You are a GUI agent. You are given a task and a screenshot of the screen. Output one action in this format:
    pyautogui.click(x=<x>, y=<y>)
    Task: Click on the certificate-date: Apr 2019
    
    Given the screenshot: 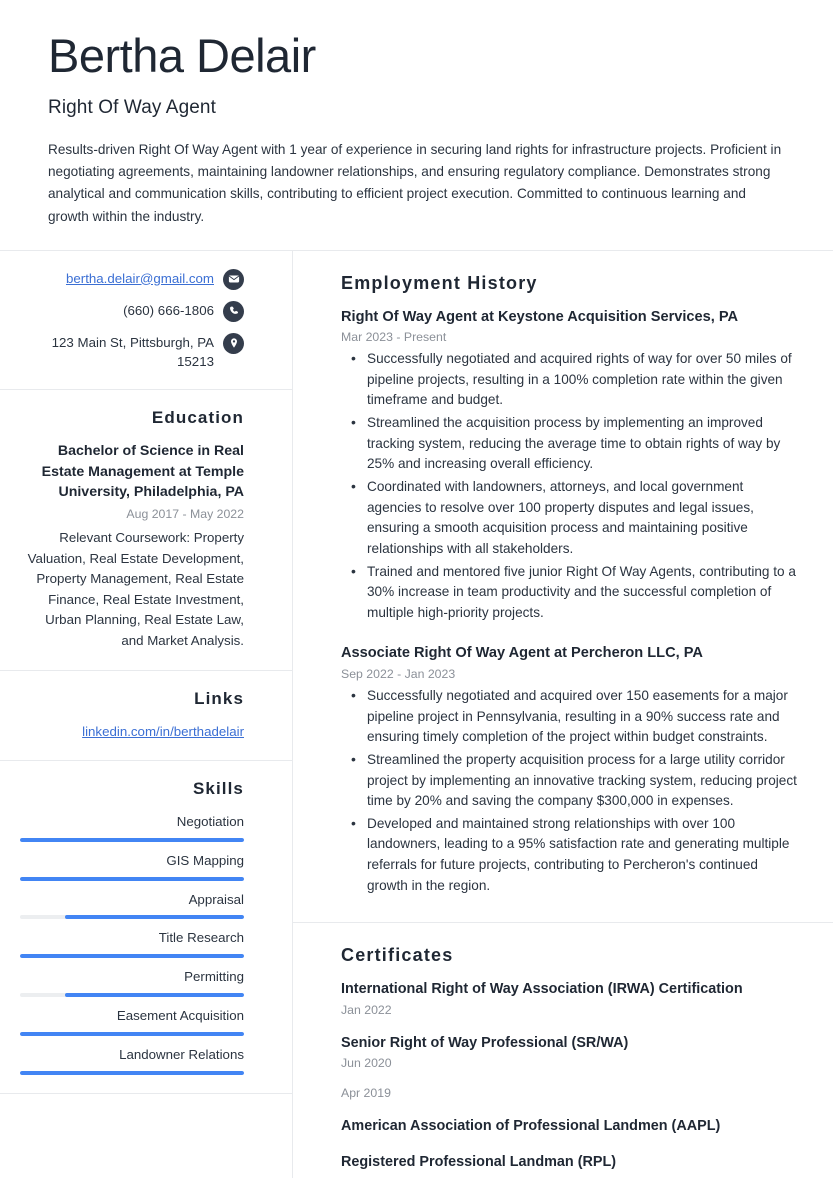 What is the action you would take?
    pyautogui.click(x=366, y=1092)
    